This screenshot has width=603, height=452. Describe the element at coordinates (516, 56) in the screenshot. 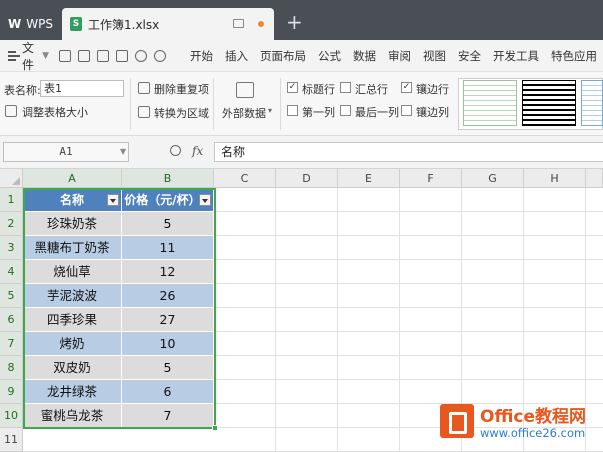

I see `tab-developer: 开发工具` at that location.